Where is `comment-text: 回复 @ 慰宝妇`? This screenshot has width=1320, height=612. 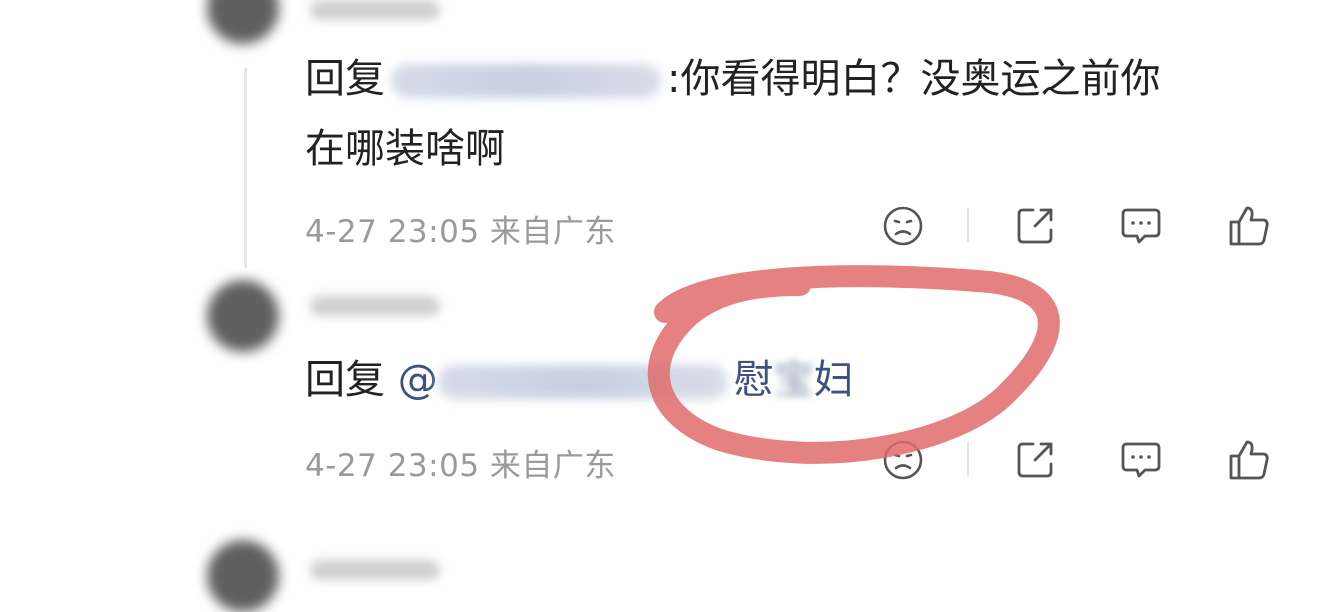
comment-text: 回复 @ 慰宝妇 is located at coordinates (795, 380).